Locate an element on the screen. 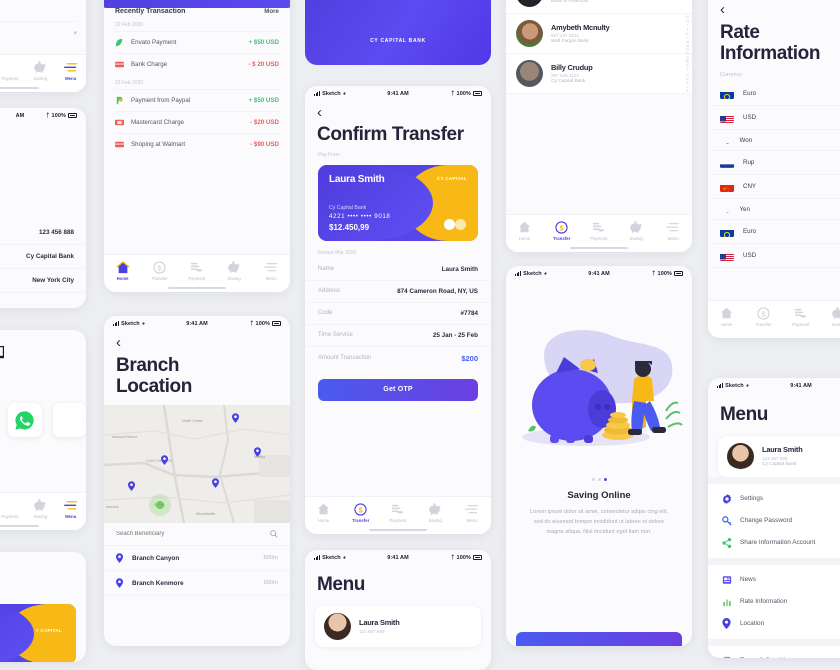 This screenshot has width=840, height=670. map-label: mmons is located at coordinates (112, 507).